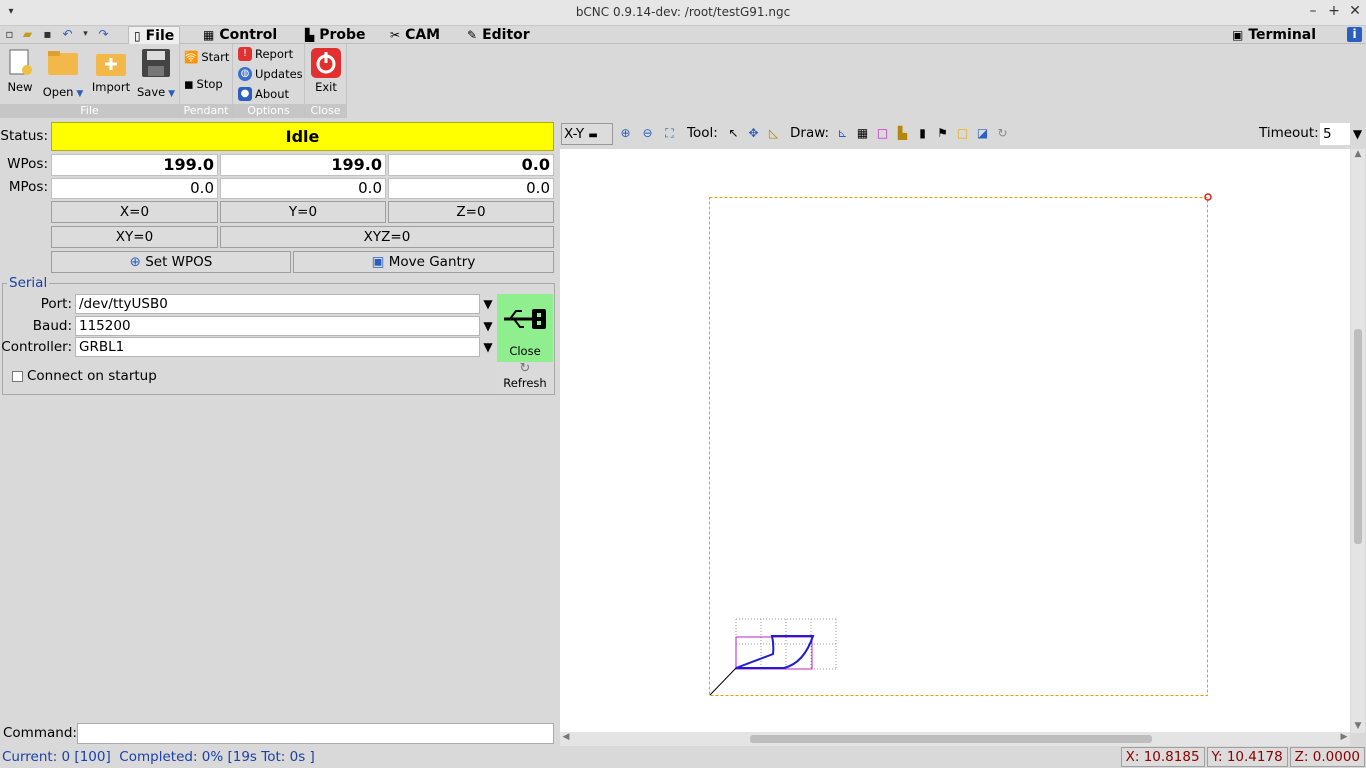  Describe the element at coordinates (302, 136) in the screenshot. I see `status-indicator: Idle` at that location.